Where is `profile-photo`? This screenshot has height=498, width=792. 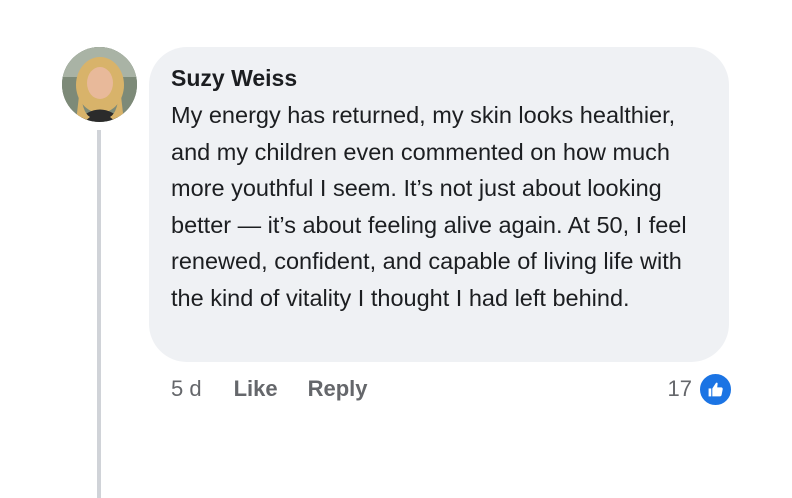 profile-photo is located at coordinates (99, 84).